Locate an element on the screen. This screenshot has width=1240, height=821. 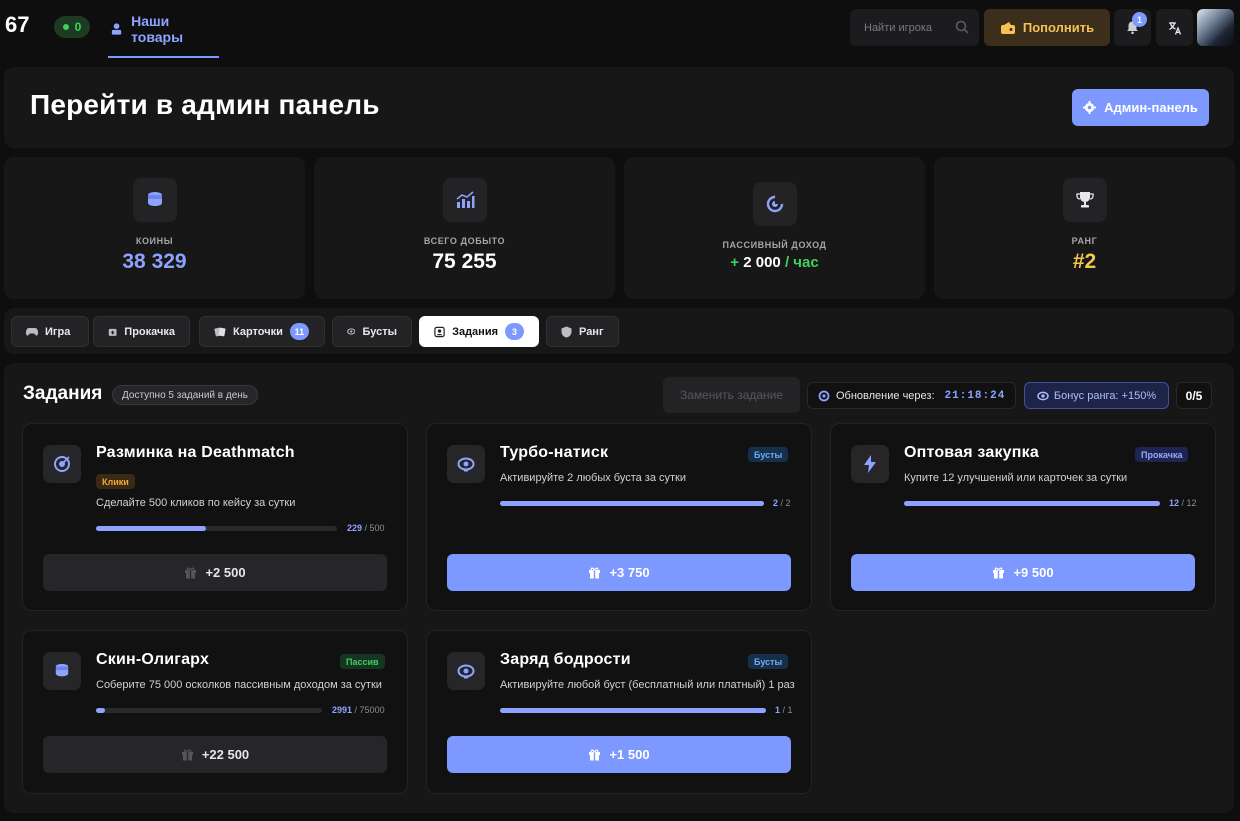
stat-value-prefix: + is located at coordinates (735, 262).